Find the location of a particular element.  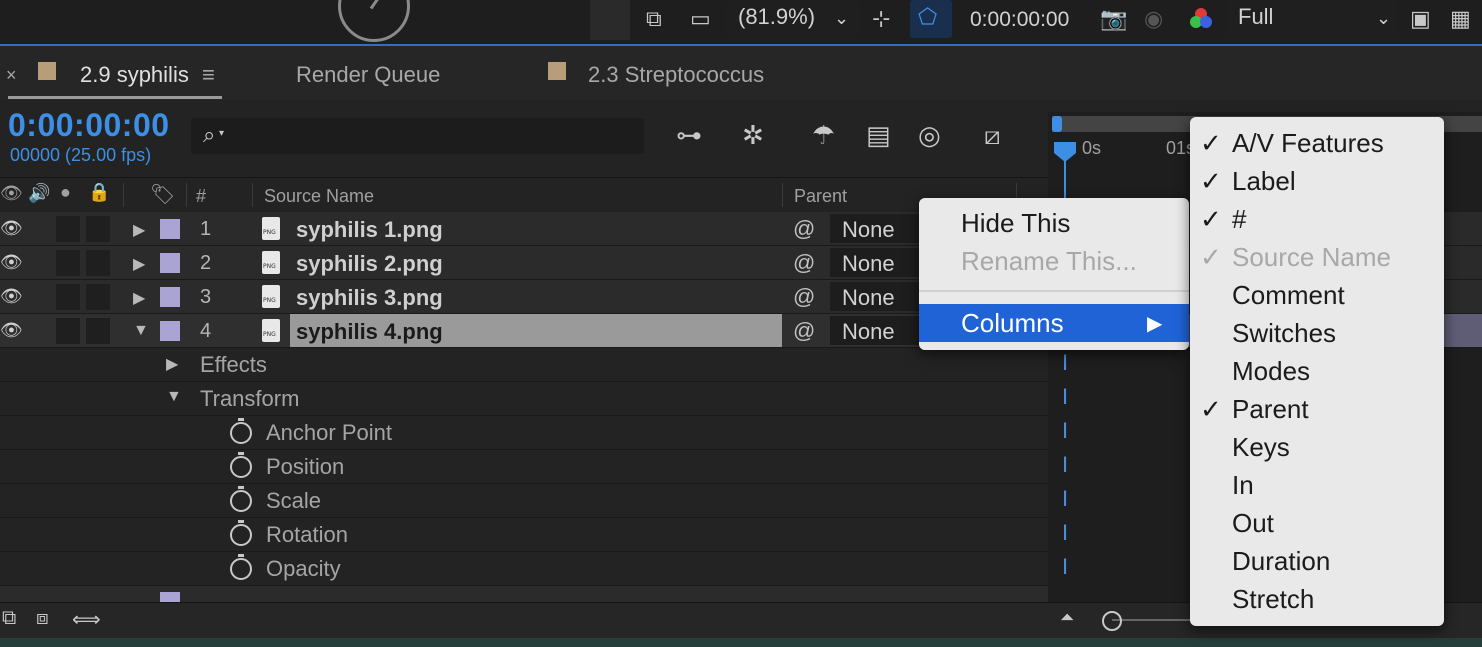

zoom-out-mountain-icon: ⏶ is located at coordinates (1067, 617).